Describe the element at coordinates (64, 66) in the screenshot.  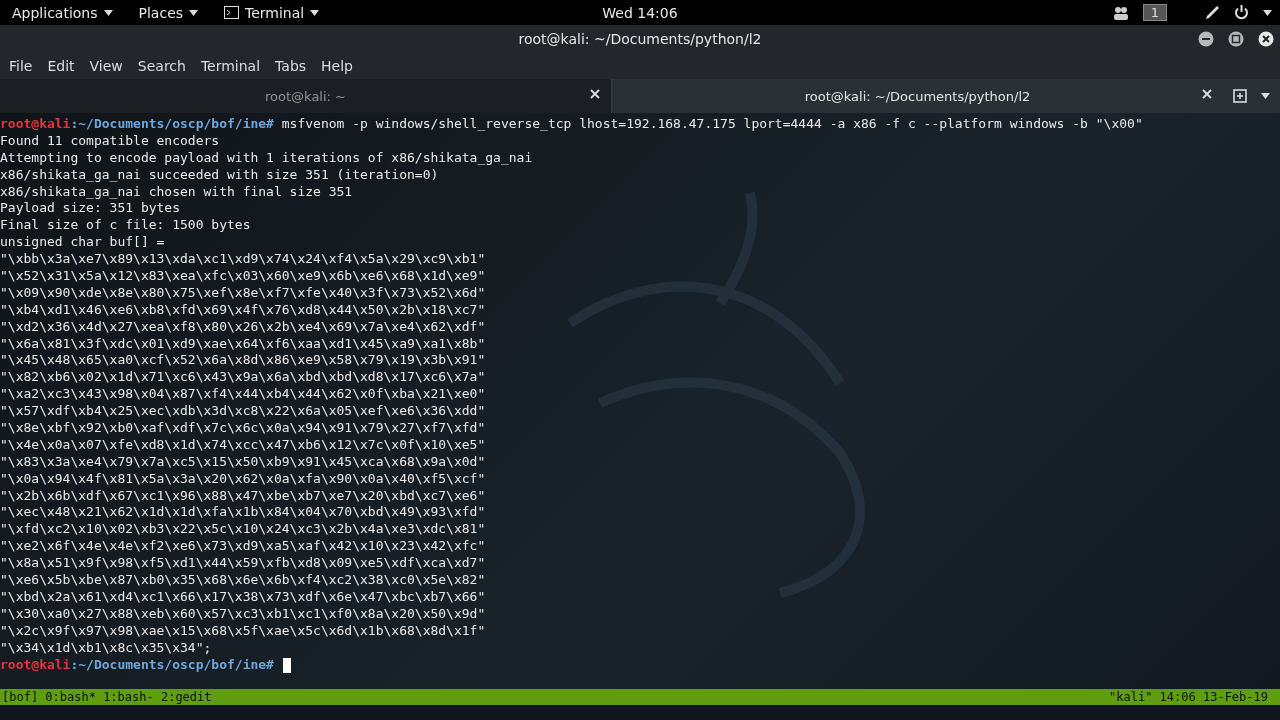
I see `menu-item: Edit` at that location.